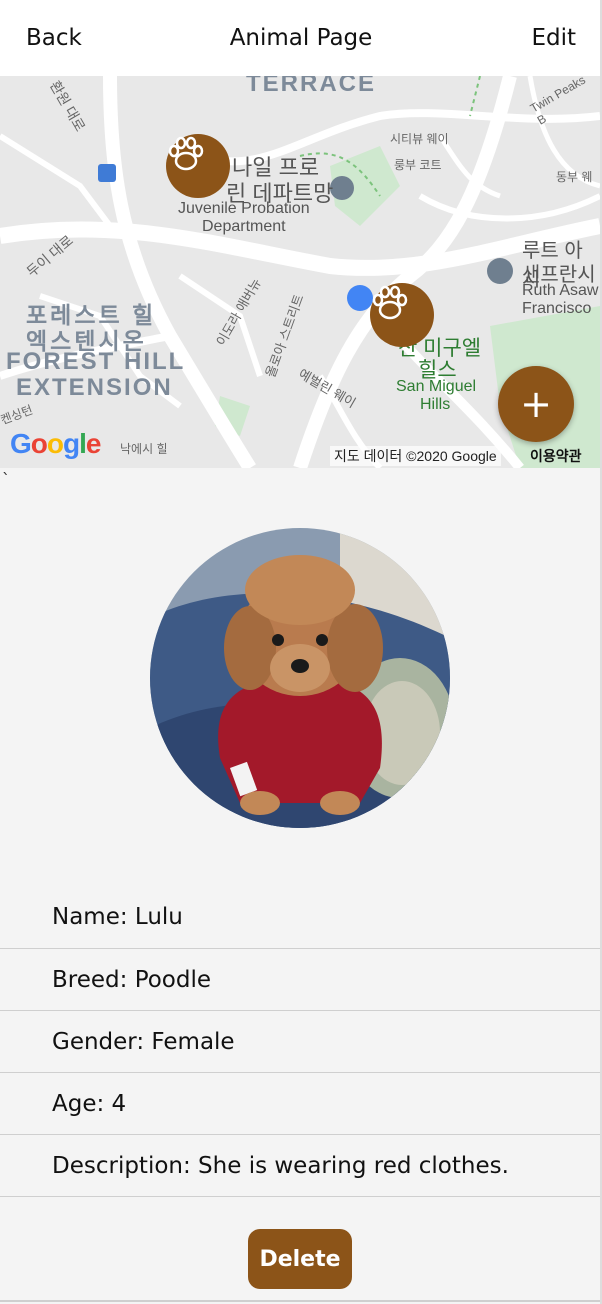 Image resolution: width=602 pixels, height=1304 pixels. I want to click on list-item-age: Age: 4, so click(300, 1104).